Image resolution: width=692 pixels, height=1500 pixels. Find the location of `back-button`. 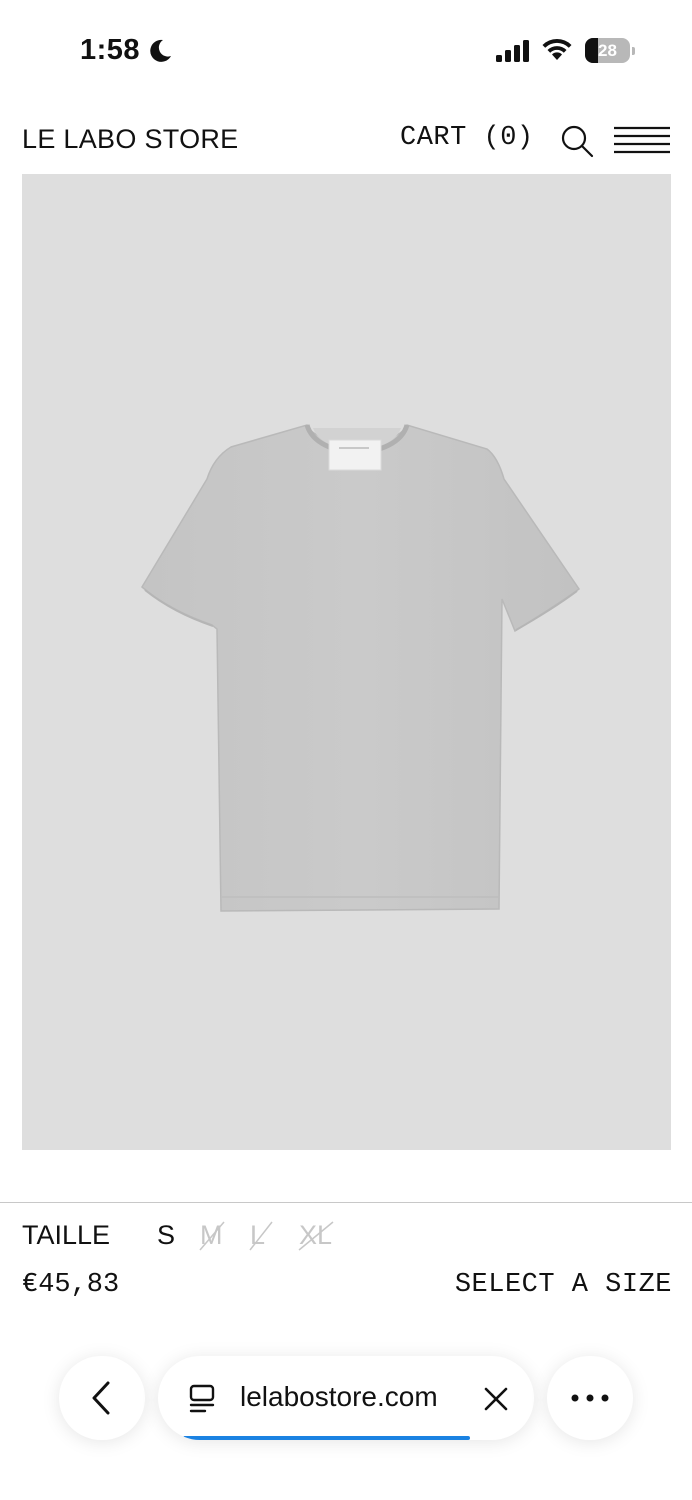

back-button is located at coordinates (102, 1398).